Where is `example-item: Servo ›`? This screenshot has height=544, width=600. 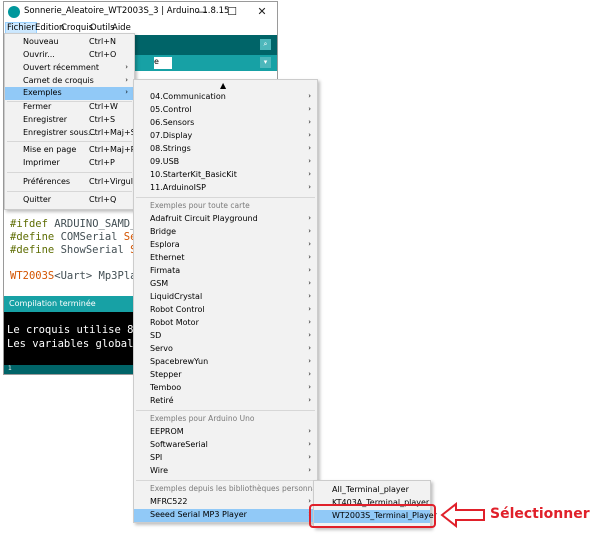 example-item: Servo › is located at coordinates (225, 349).